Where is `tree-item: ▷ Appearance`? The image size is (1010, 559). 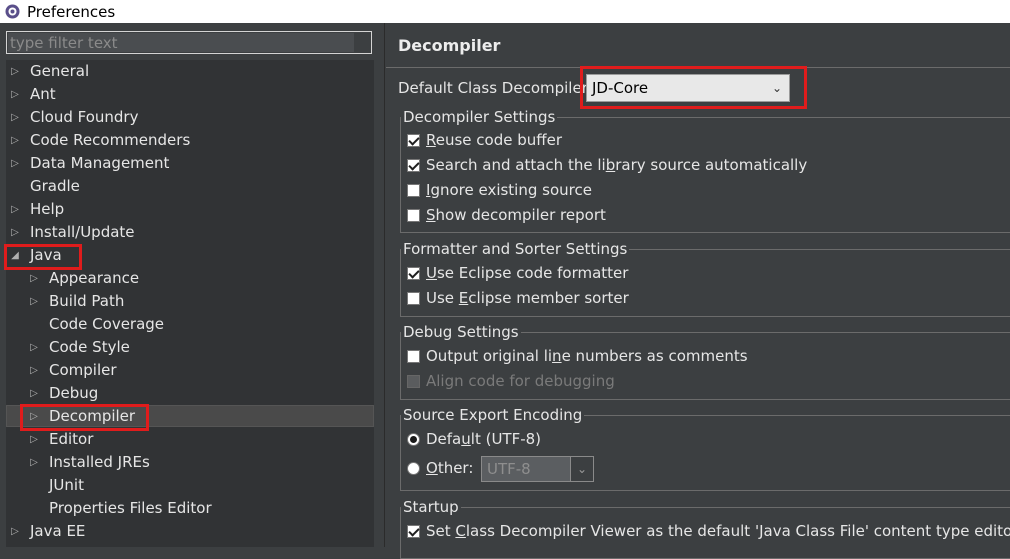
tree-item: ▷ Appearance is located at coordinates (190, 278).